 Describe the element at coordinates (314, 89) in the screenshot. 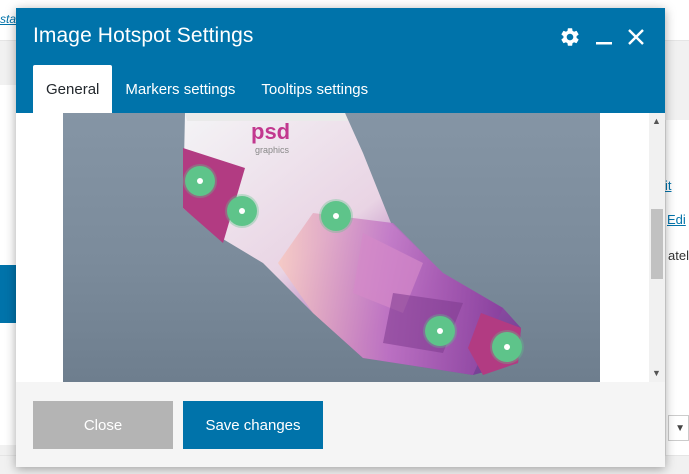

I see `tab-tooltips-settings: Tooltips settings` at that location.